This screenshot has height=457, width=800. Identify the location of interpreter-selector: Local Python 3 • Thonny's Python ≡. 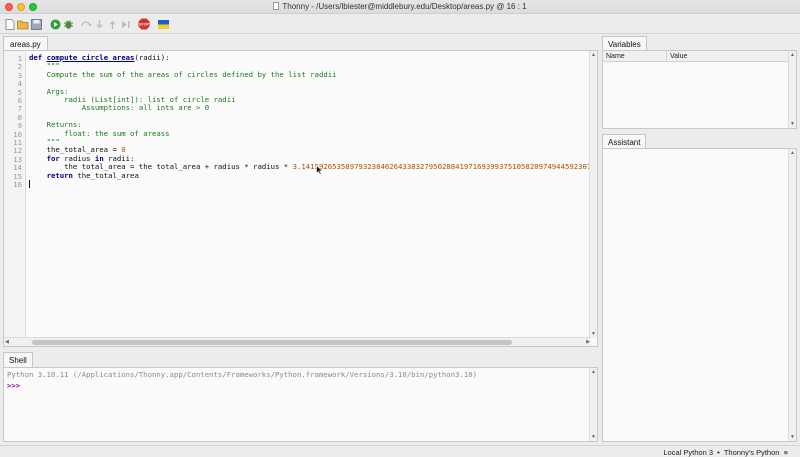
(725, 452).